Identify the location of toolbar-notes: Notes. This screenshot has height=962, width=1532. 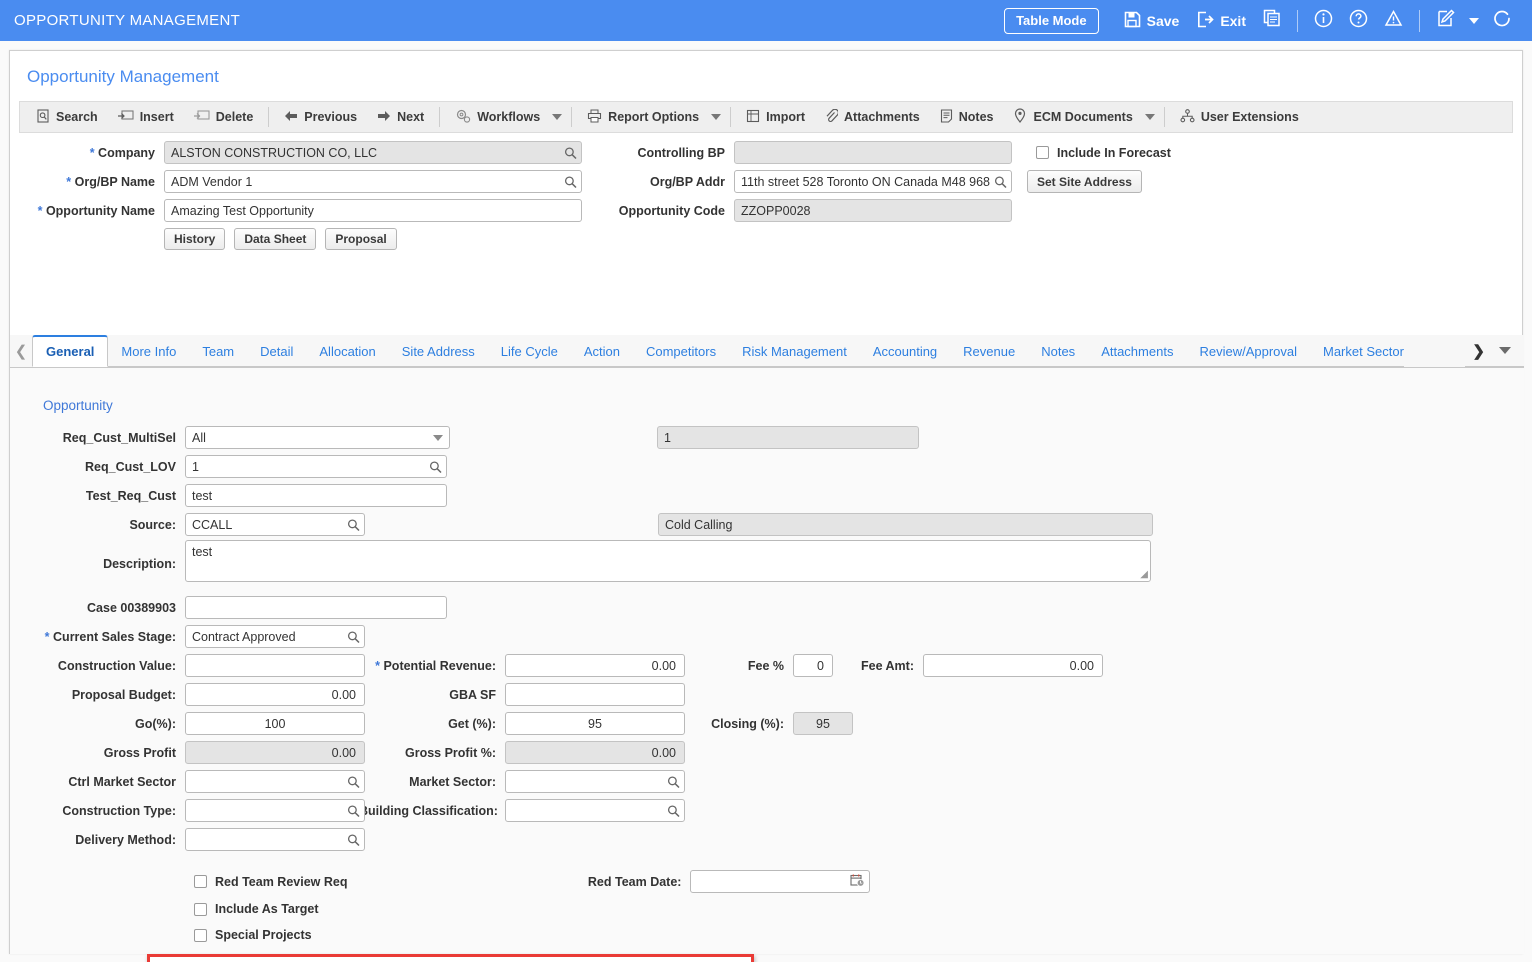
(967, 117).